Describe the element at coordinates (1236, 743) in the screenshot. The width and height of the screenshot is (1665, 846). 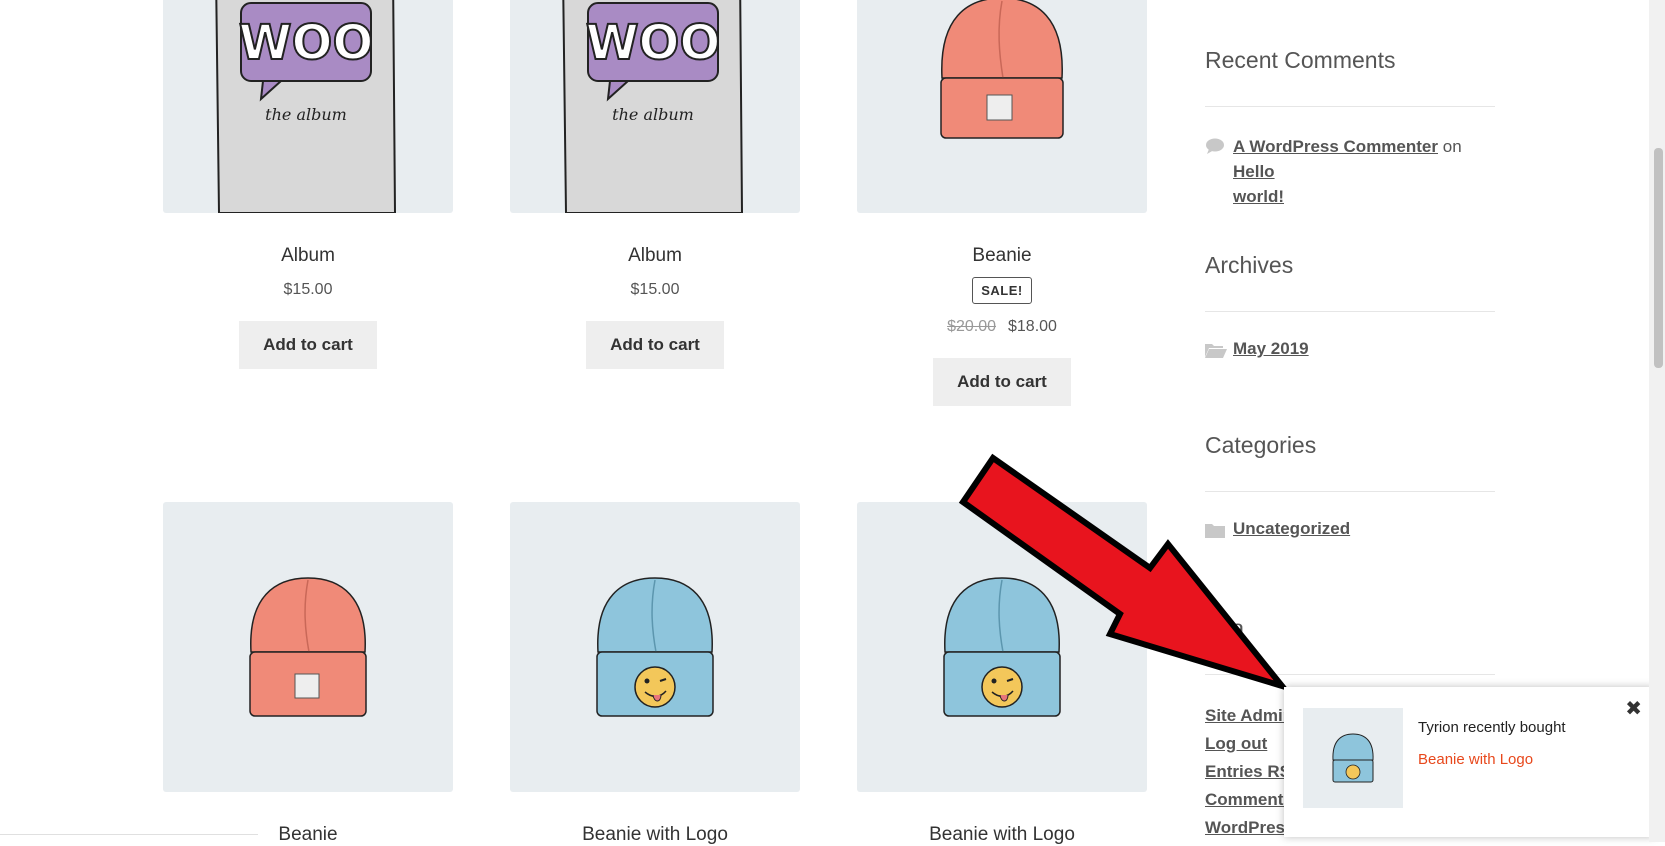
I see `meta-link-log-out: Log out` at that location.